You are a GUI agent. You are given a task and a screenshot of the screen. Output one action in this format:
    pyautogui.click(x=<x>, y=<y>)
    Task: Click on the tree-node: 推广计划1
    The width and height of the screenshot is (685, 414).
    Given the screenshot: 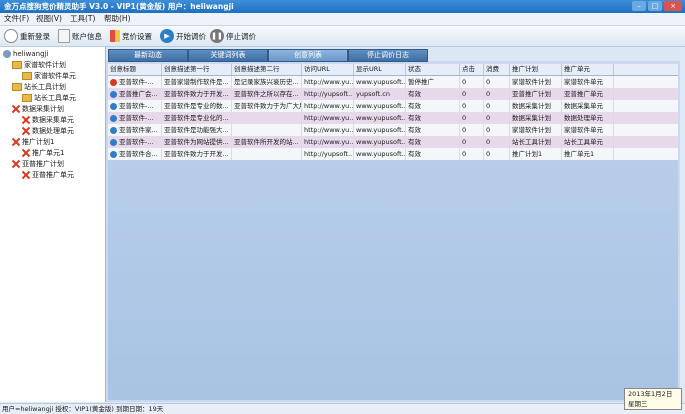 What is the action you would take?
    pyautogui.click(x=33, y=142)
    